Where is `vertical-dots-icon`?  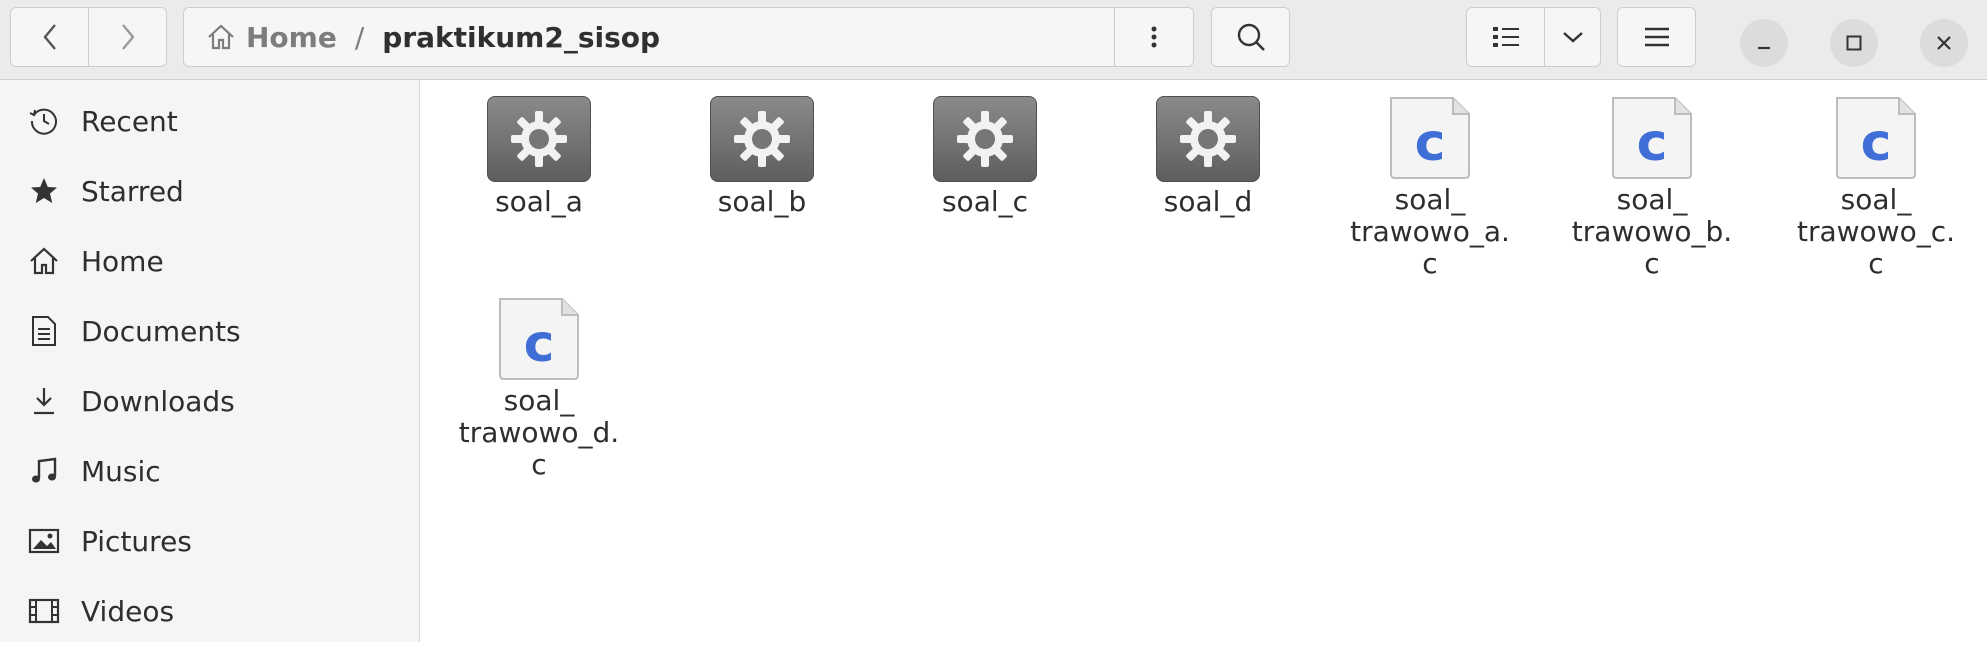 vertical-dots-icon is located at coordinates (1154, 37).